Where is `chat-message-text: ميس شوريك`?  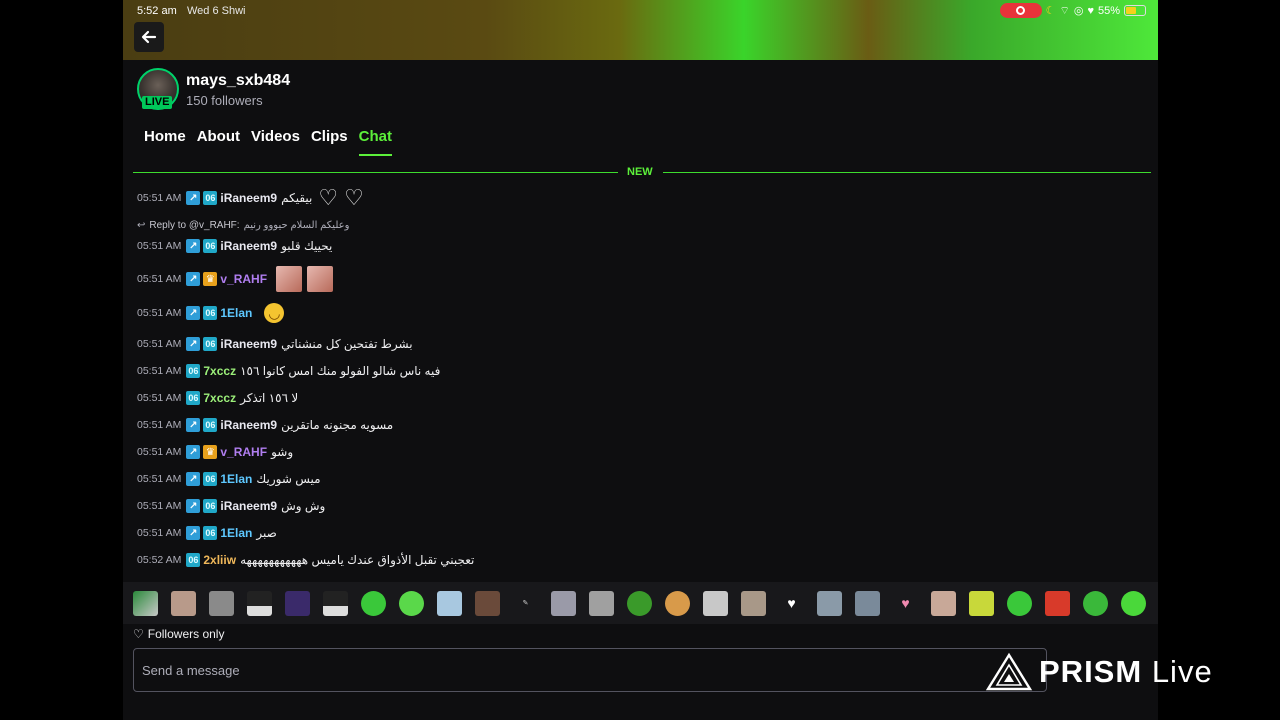
chat-message-text: ميس شوريك is located at coordinates (288, 479).